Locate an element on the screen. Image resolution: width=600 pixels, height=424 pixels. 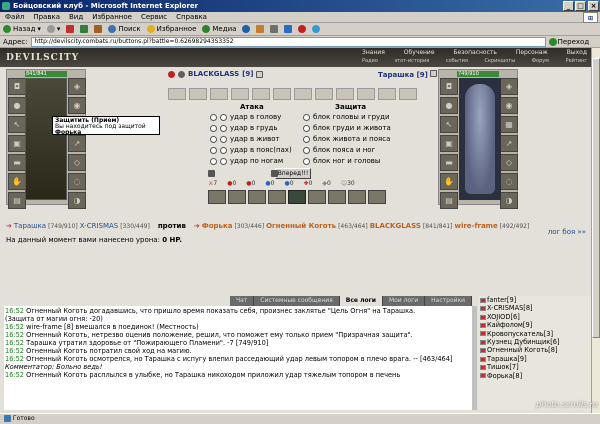
defense-row-3: блок живота и пояса is located at coordinates (346, 139).